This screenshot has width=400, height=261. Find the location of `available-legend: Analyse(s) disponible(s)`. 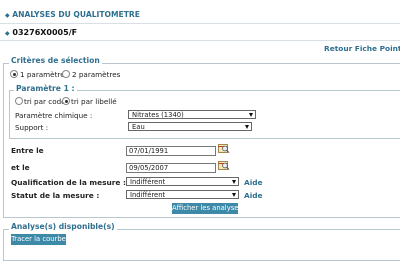

available-legend: Analyse(s) disponible(s) is located at coordinates (63, 226).